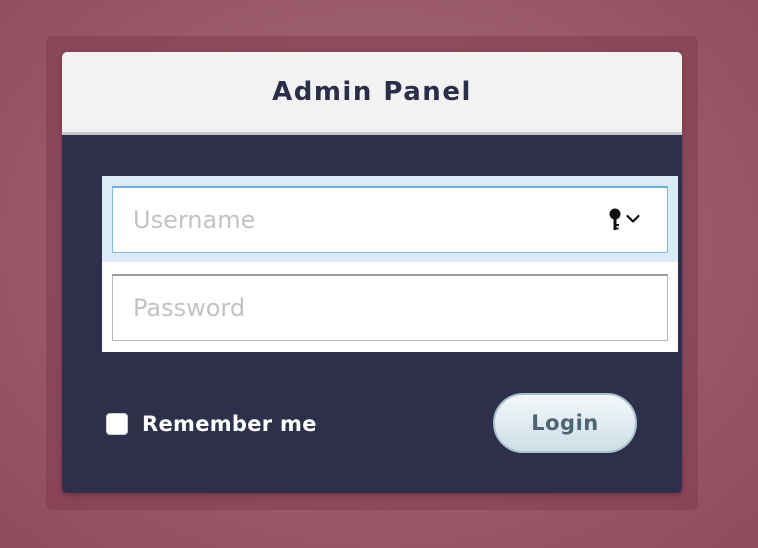  Describe the element at coordinates (615, 220) in the screenshot. I see `key-icon` at that location.